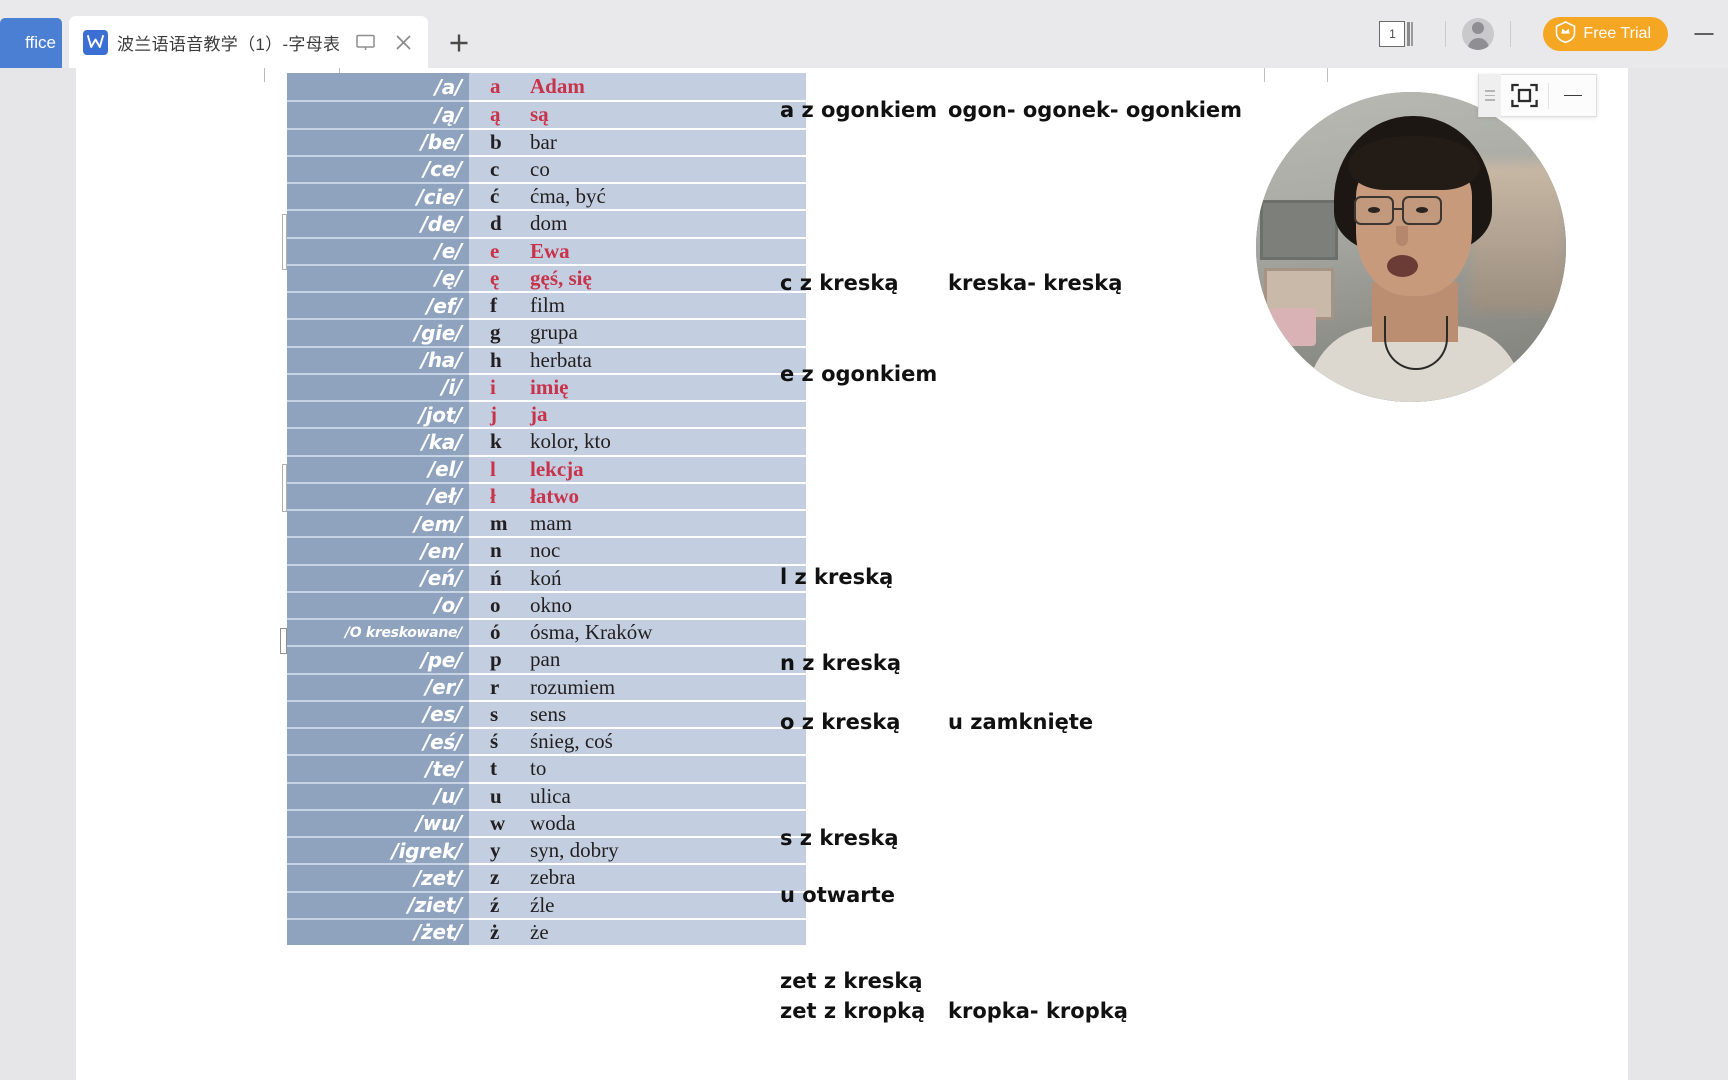 The image size is (1728, 1080). I want to click on alphabet-row: /eł/ł łatwo, so click(546, 495).